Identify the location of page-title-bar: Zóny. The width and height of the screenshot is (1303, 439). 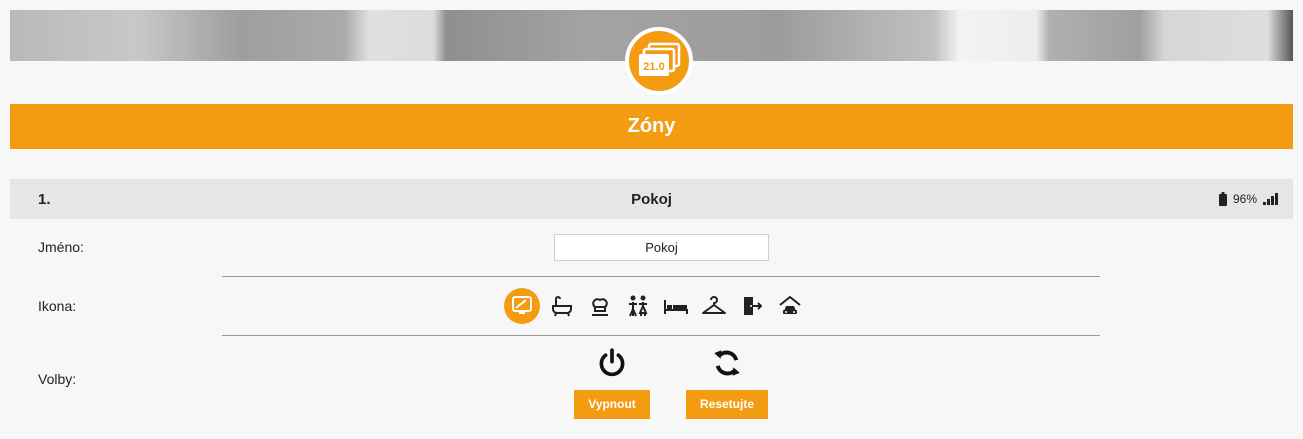
(651, 126).